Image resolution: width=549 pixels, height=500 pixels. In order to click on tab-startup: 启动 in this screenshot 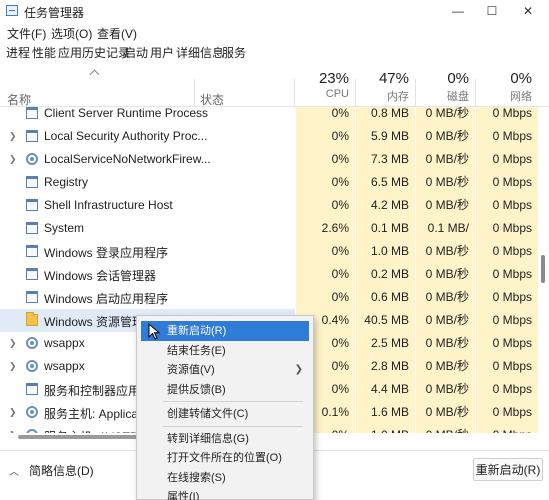, I will do `click(136, 52)`.